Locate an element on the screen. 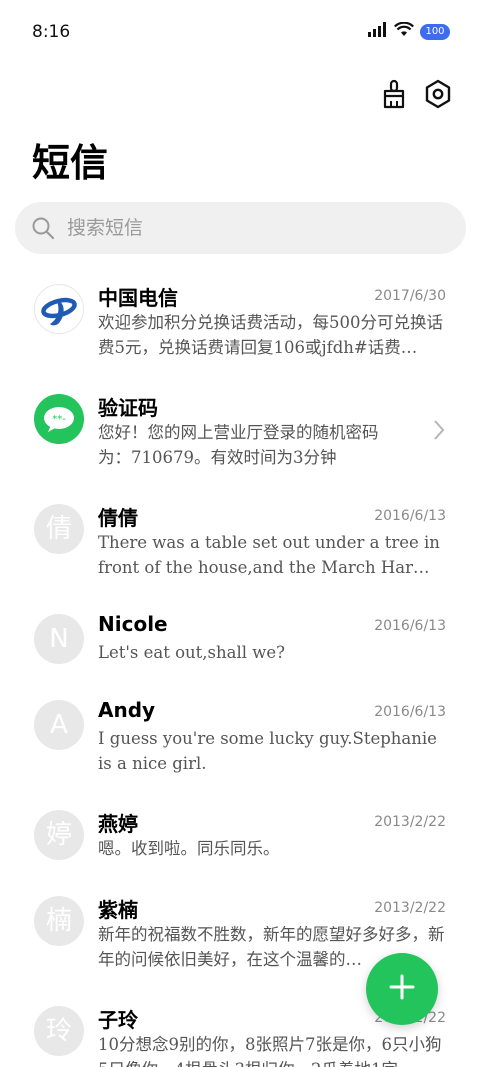 The image size is (480, 1067). search-icon is located at coordinates (43, 228).